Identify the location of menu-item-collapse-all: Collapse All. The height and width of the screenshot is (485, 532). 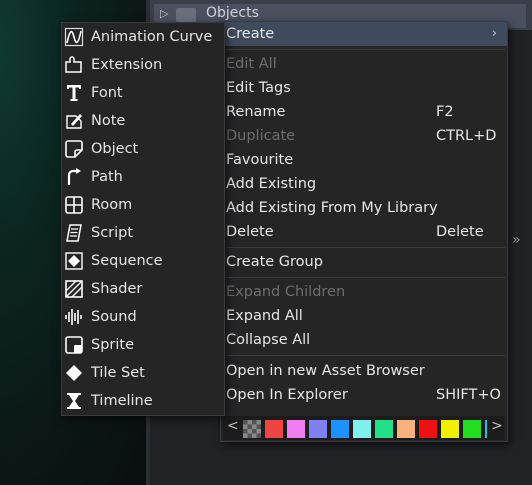
(364, 340).